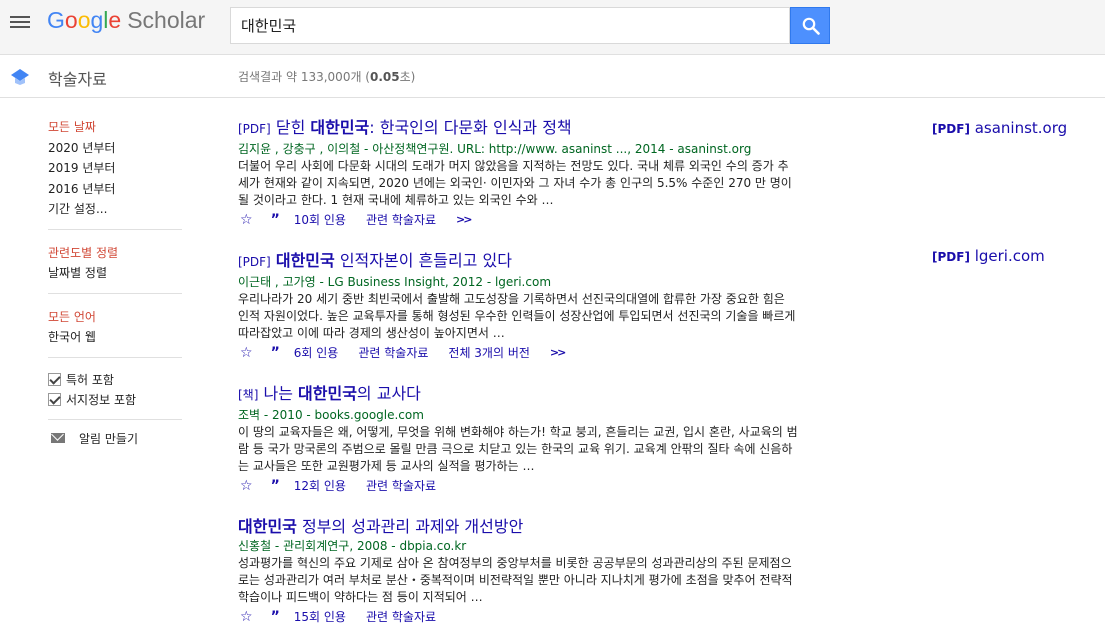 The image size is (1105, 629). What do you see at coordinates (331, 415) in the screenshot?
I see `result-meta: 조벽 - 2010 - books.google.com` at bounding box center [331, 415].